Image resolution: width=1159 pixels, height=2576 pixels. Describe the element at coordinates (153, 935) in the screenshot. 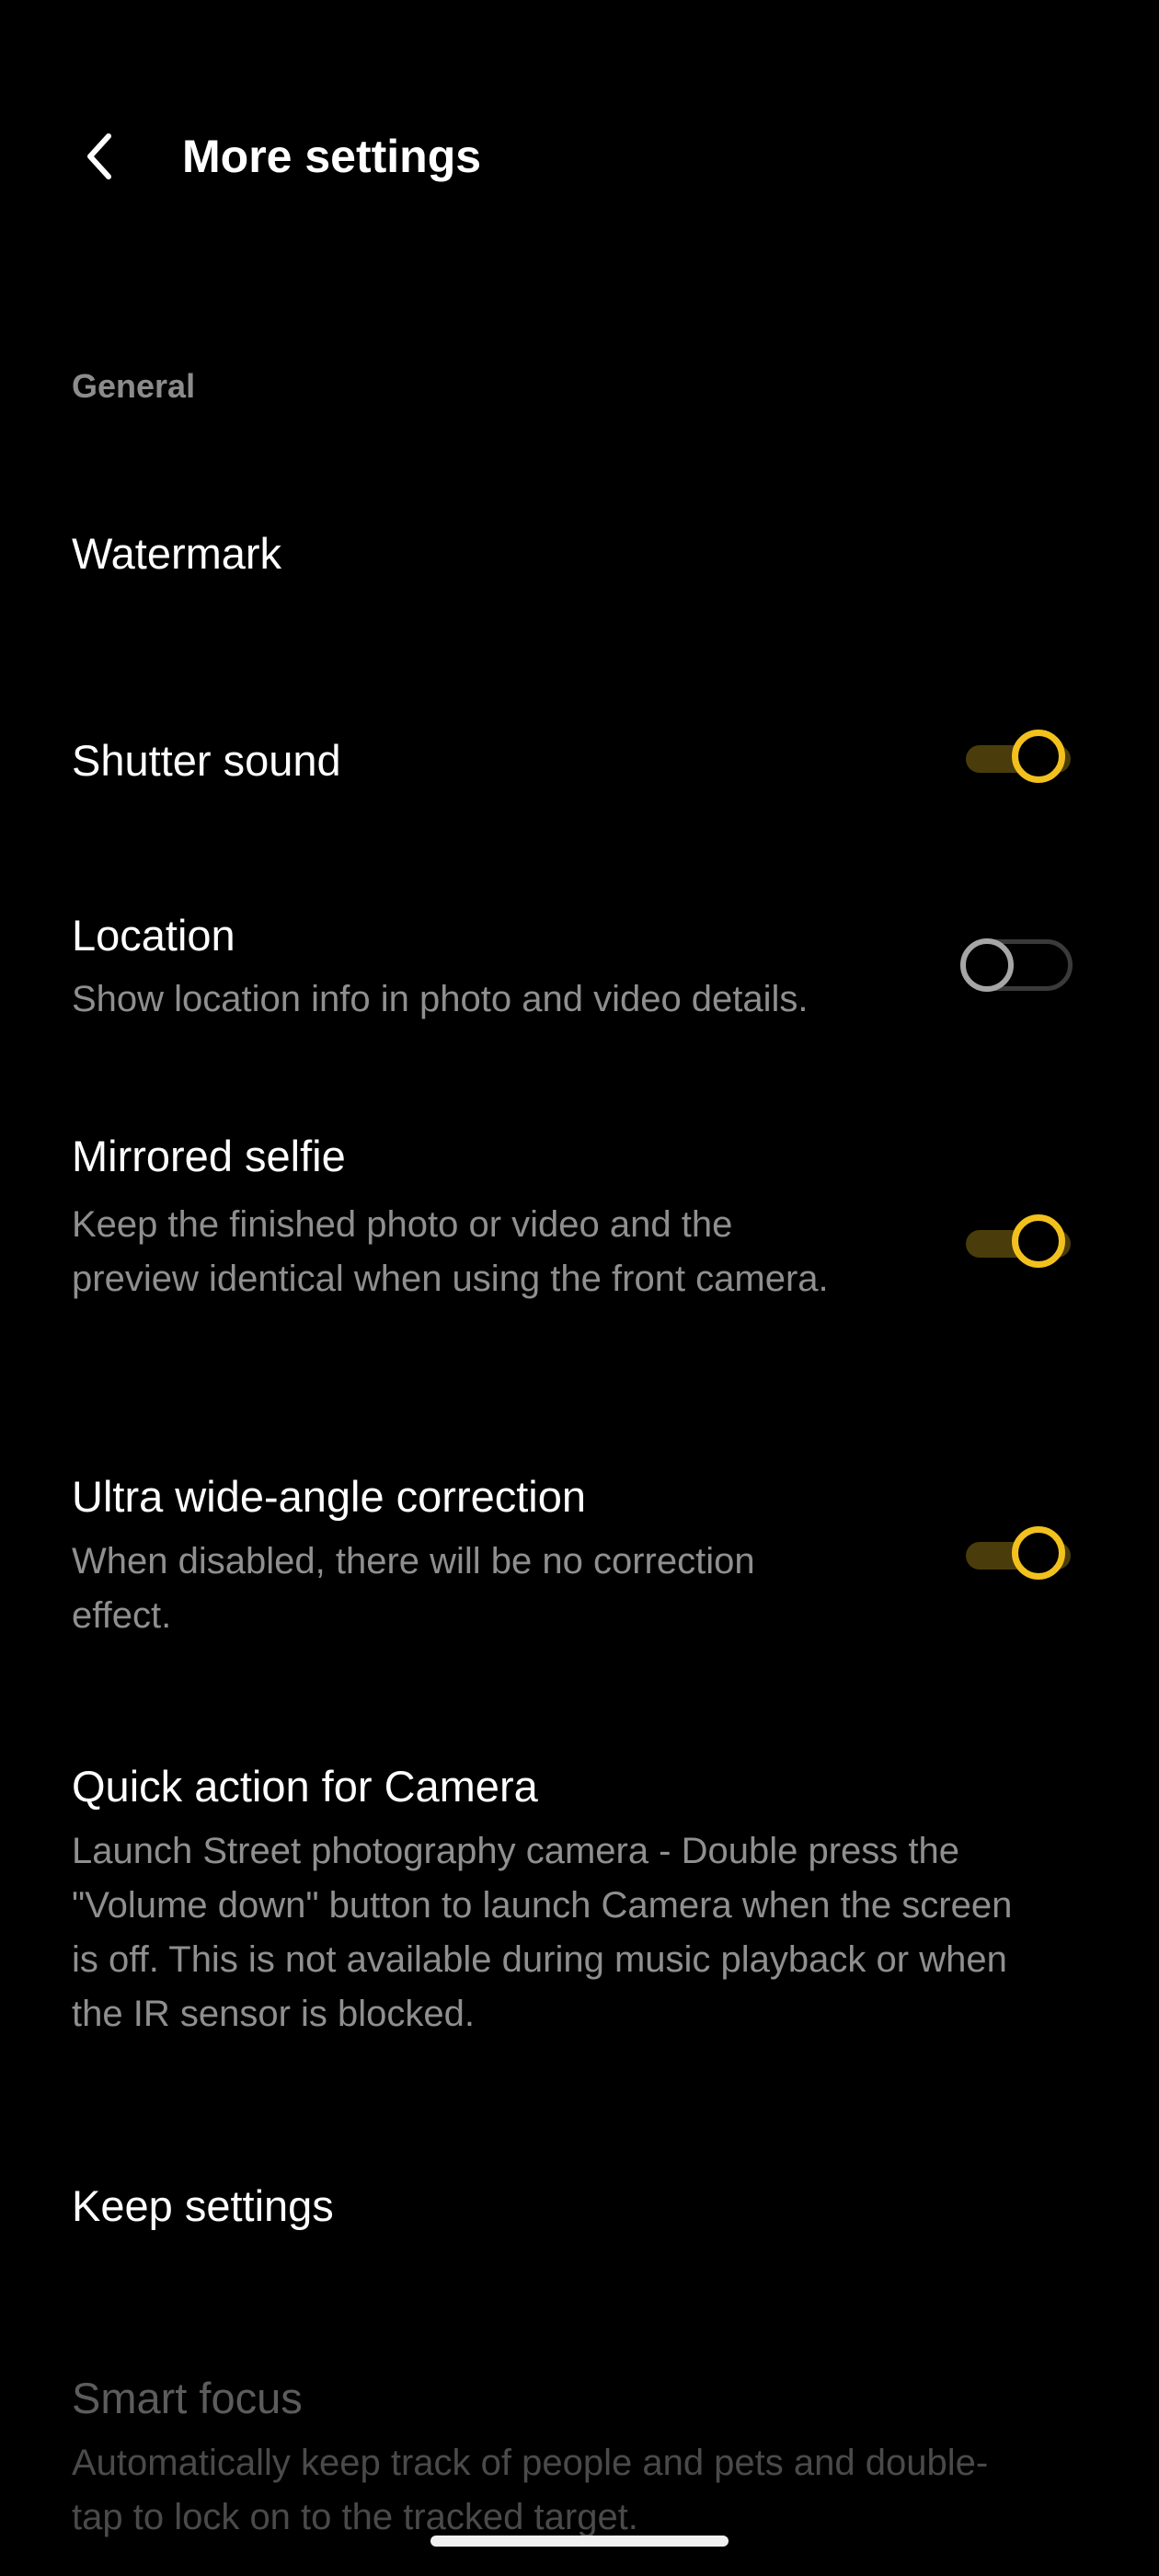

I see `setting-title: Location` at that location.